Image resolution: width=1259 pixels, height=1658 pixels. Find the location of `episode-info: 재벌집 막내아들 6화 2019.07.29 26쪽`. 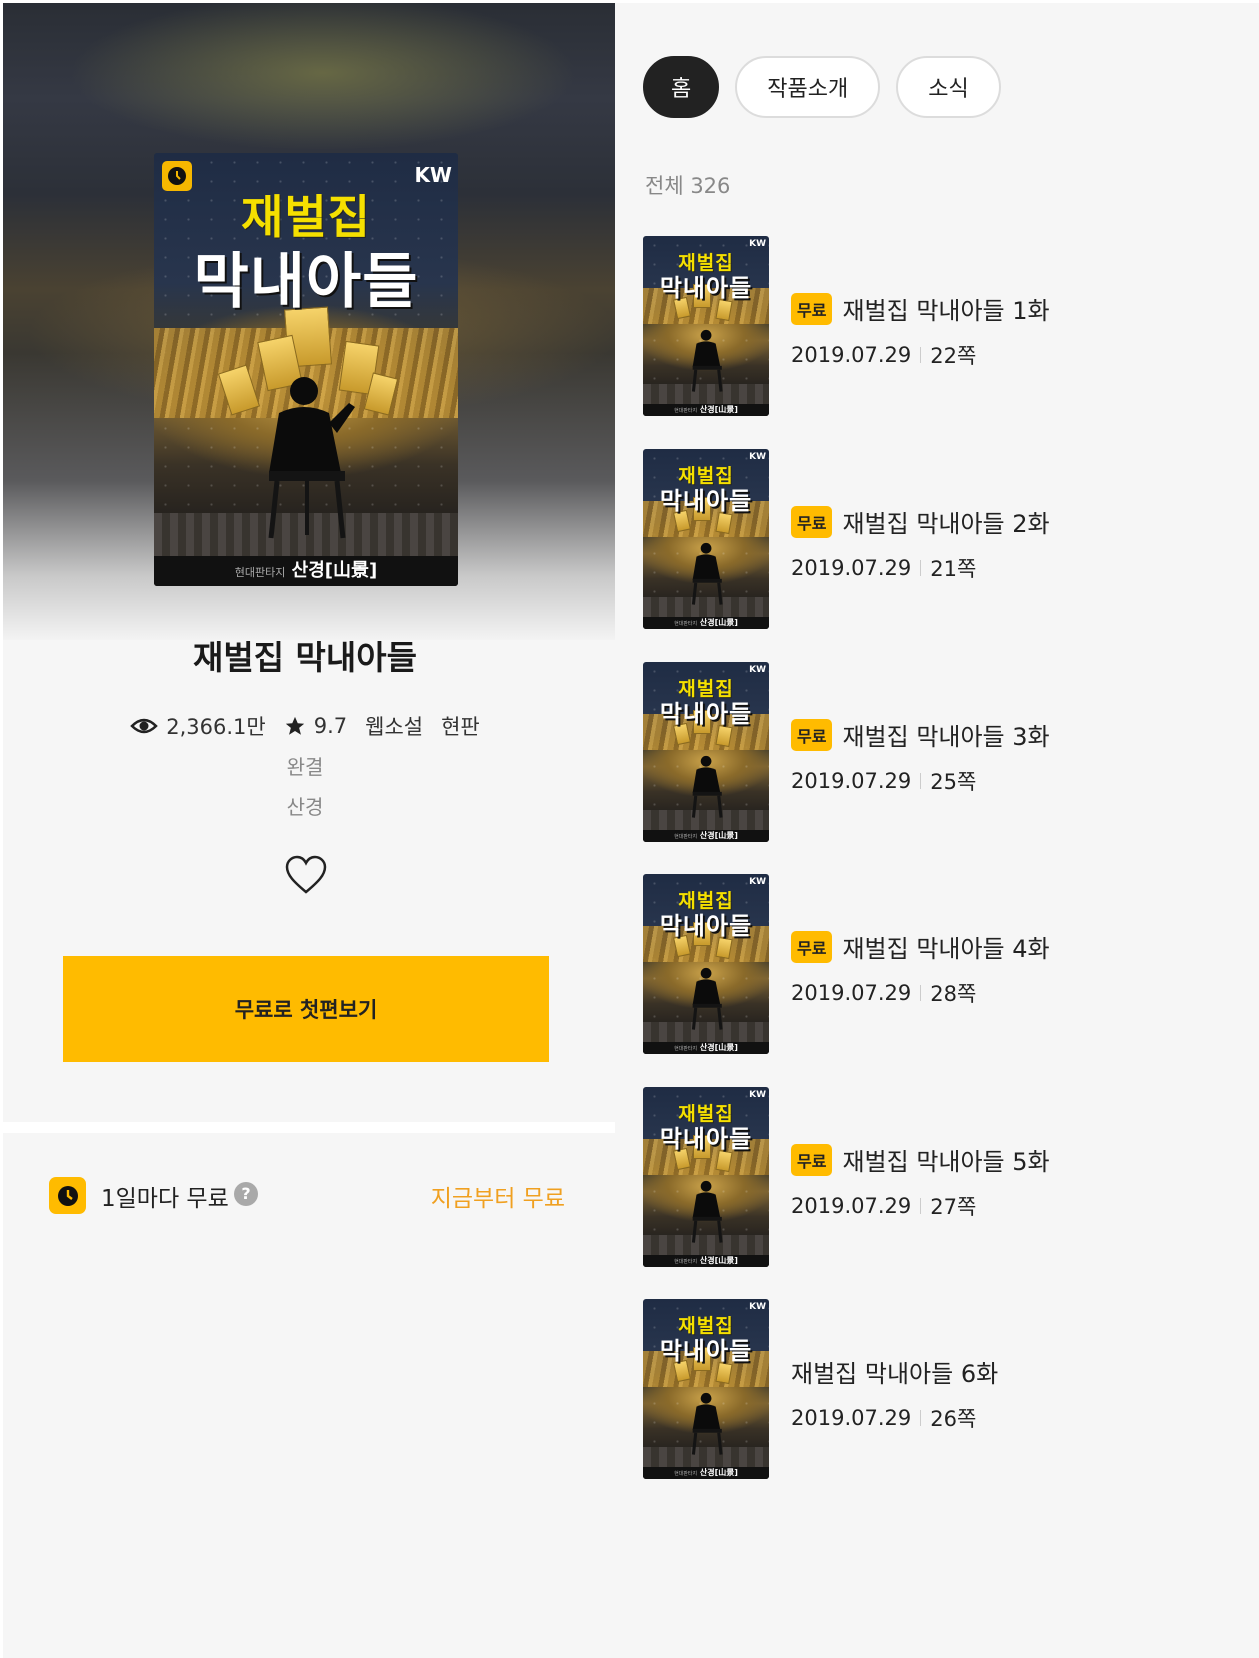

episode-info: 재벌집 막내아들 6화 2019.07.29 26쪽 is located at coordinates (1001, 1389).